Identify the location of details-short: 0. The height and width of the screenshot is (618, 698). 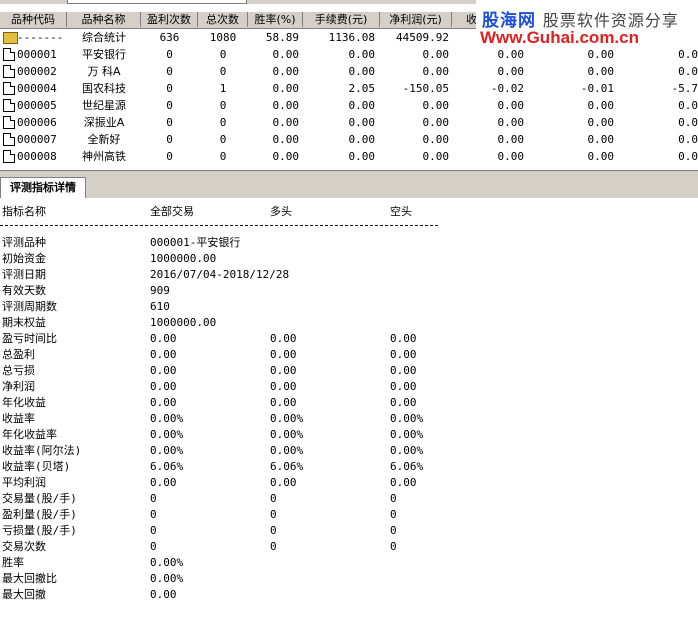
(393, 546).